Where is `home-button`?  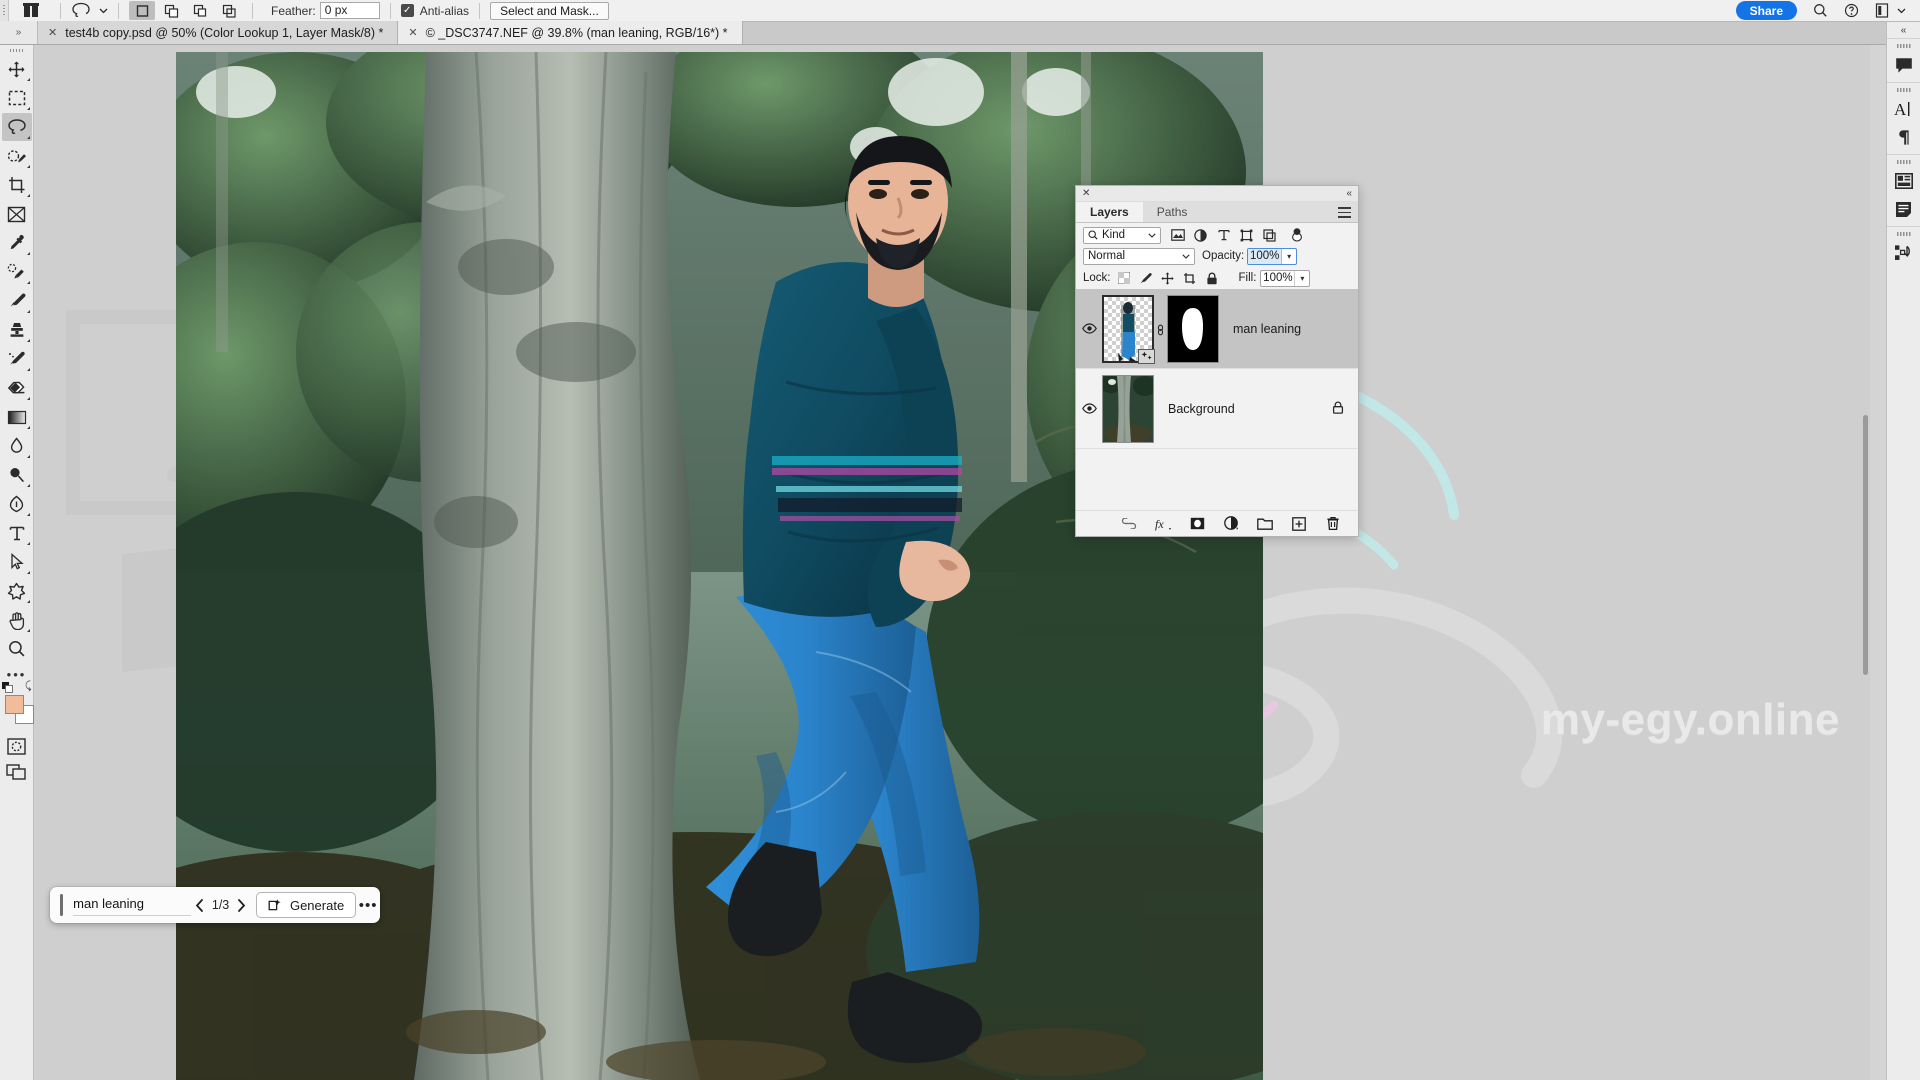 home-button is located at coordinates (31, 10).